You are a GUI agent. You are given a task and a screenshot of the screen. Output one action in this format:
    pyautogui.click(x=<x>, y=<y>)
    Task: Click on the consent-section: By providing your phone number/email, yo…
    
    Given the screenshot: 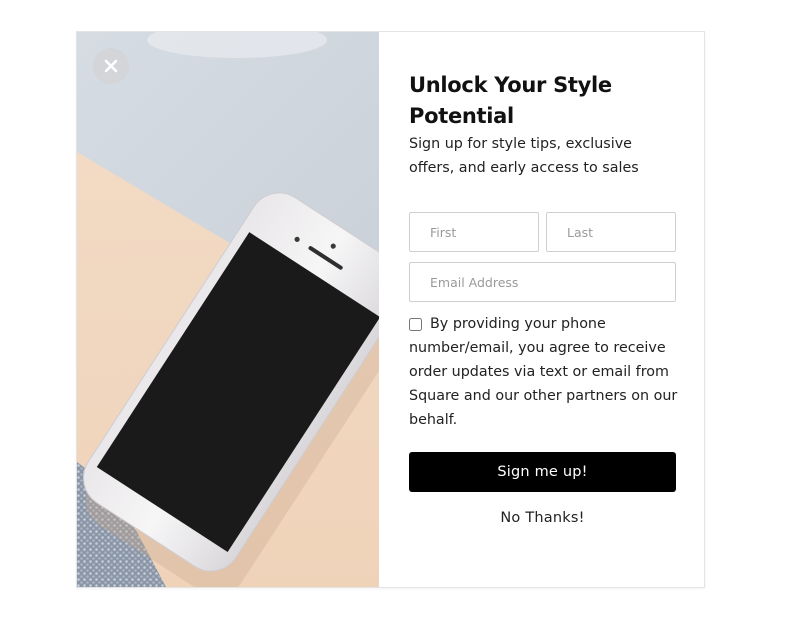 What is the action you would take?
    pyautogui.click(x=544, y=372)
    